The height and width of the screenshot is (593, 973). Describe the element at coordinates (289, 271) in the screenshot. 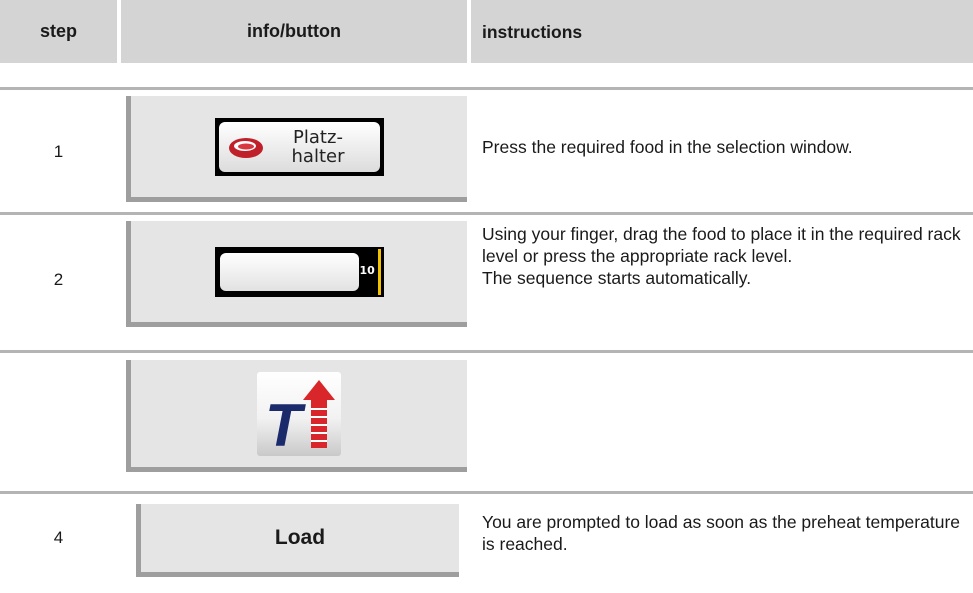

I see `rack-slot` at that location.